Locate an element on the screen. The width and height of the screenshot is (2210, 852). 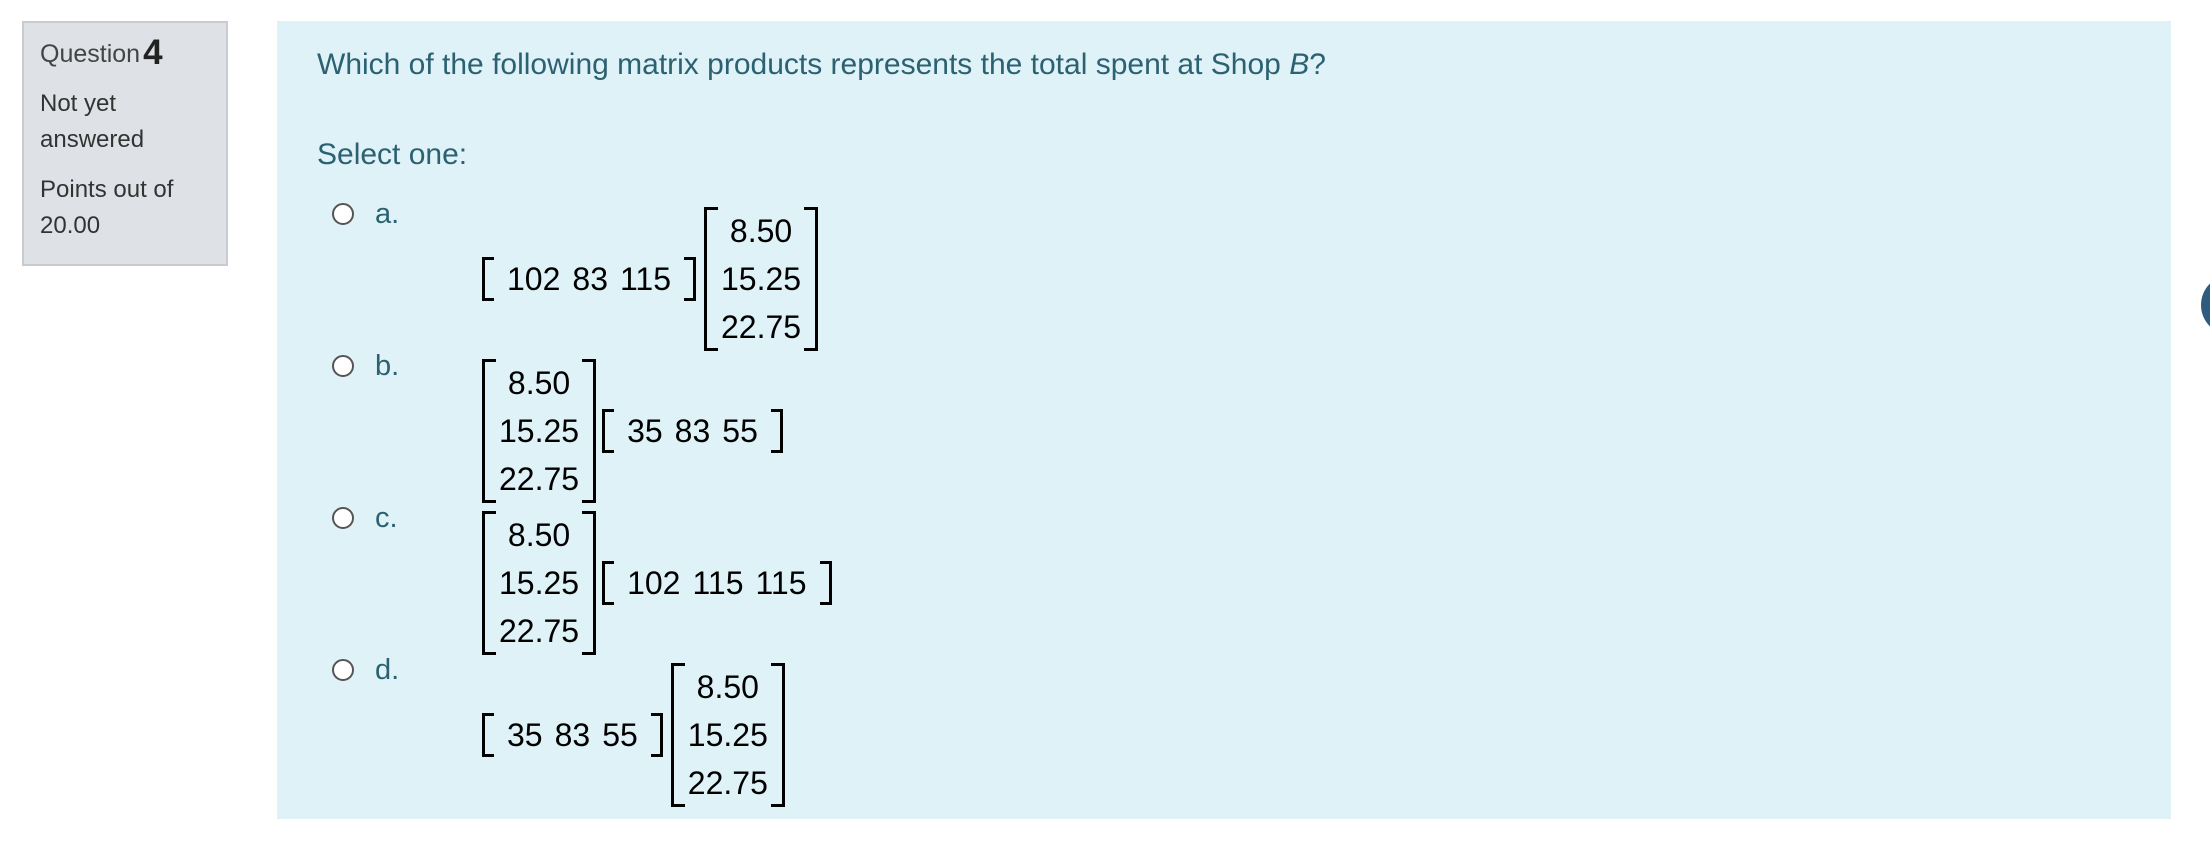
question-number-line: Question4 is located at coordinates (125, 52).